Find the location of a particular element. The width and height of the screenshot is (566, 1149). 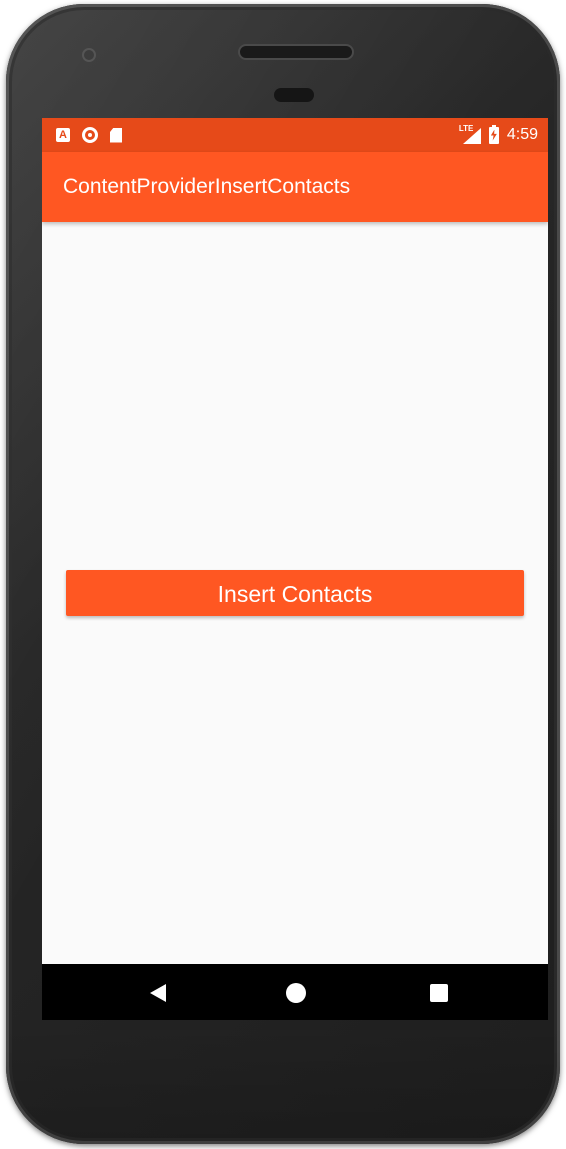

notification-icons: A is located at coordinates (89, 135).